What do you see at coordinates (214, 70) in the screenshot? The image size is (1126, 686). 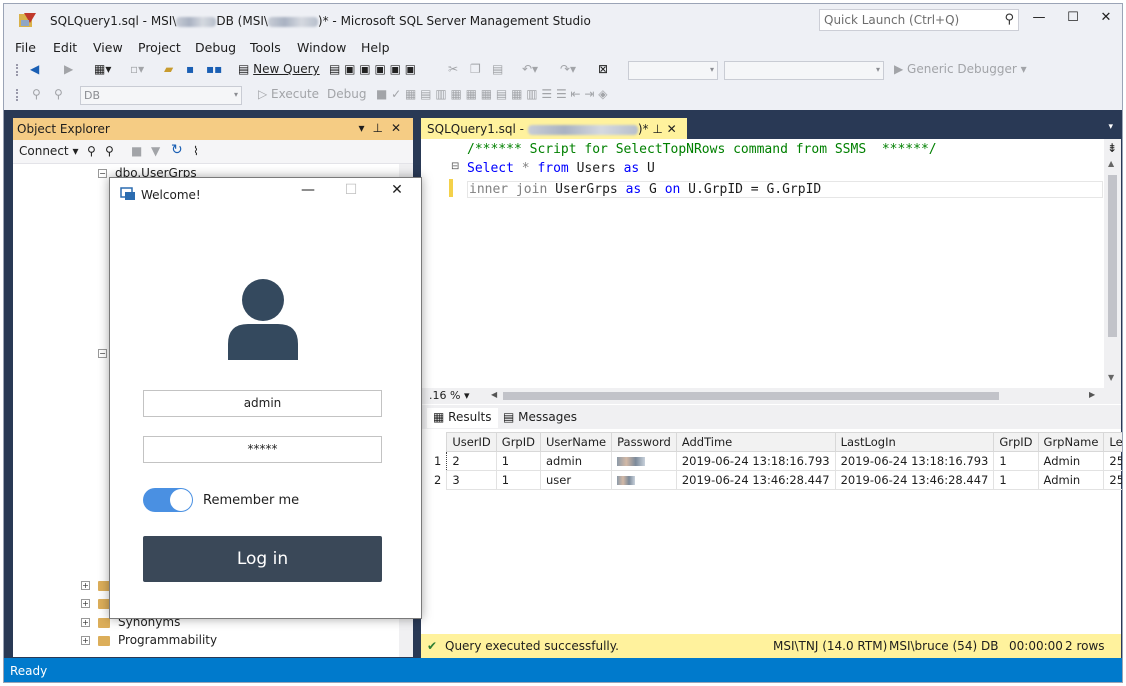 I see `save-all-icon: ▪▪` at bounding box center [214, 70].